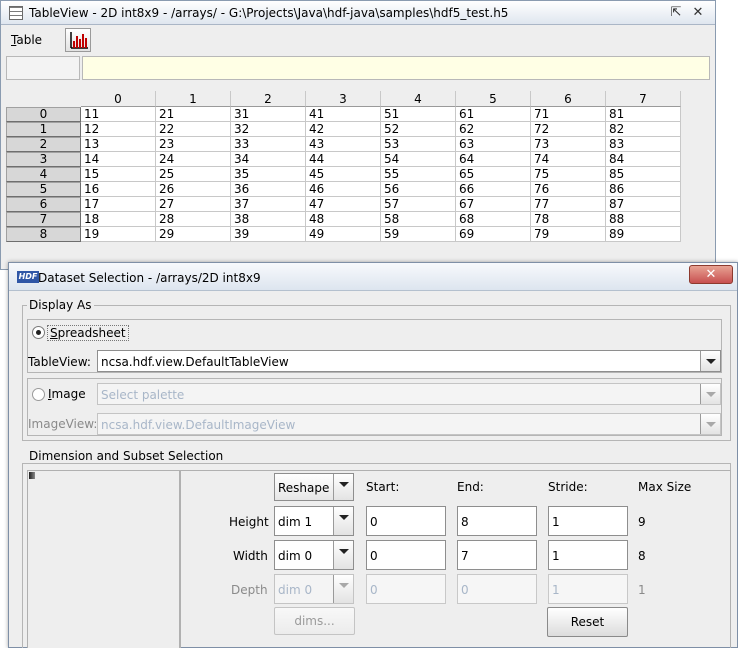 This screenshot has height=648, width=738. I want to click on column-header: 0, so click(118, 99).